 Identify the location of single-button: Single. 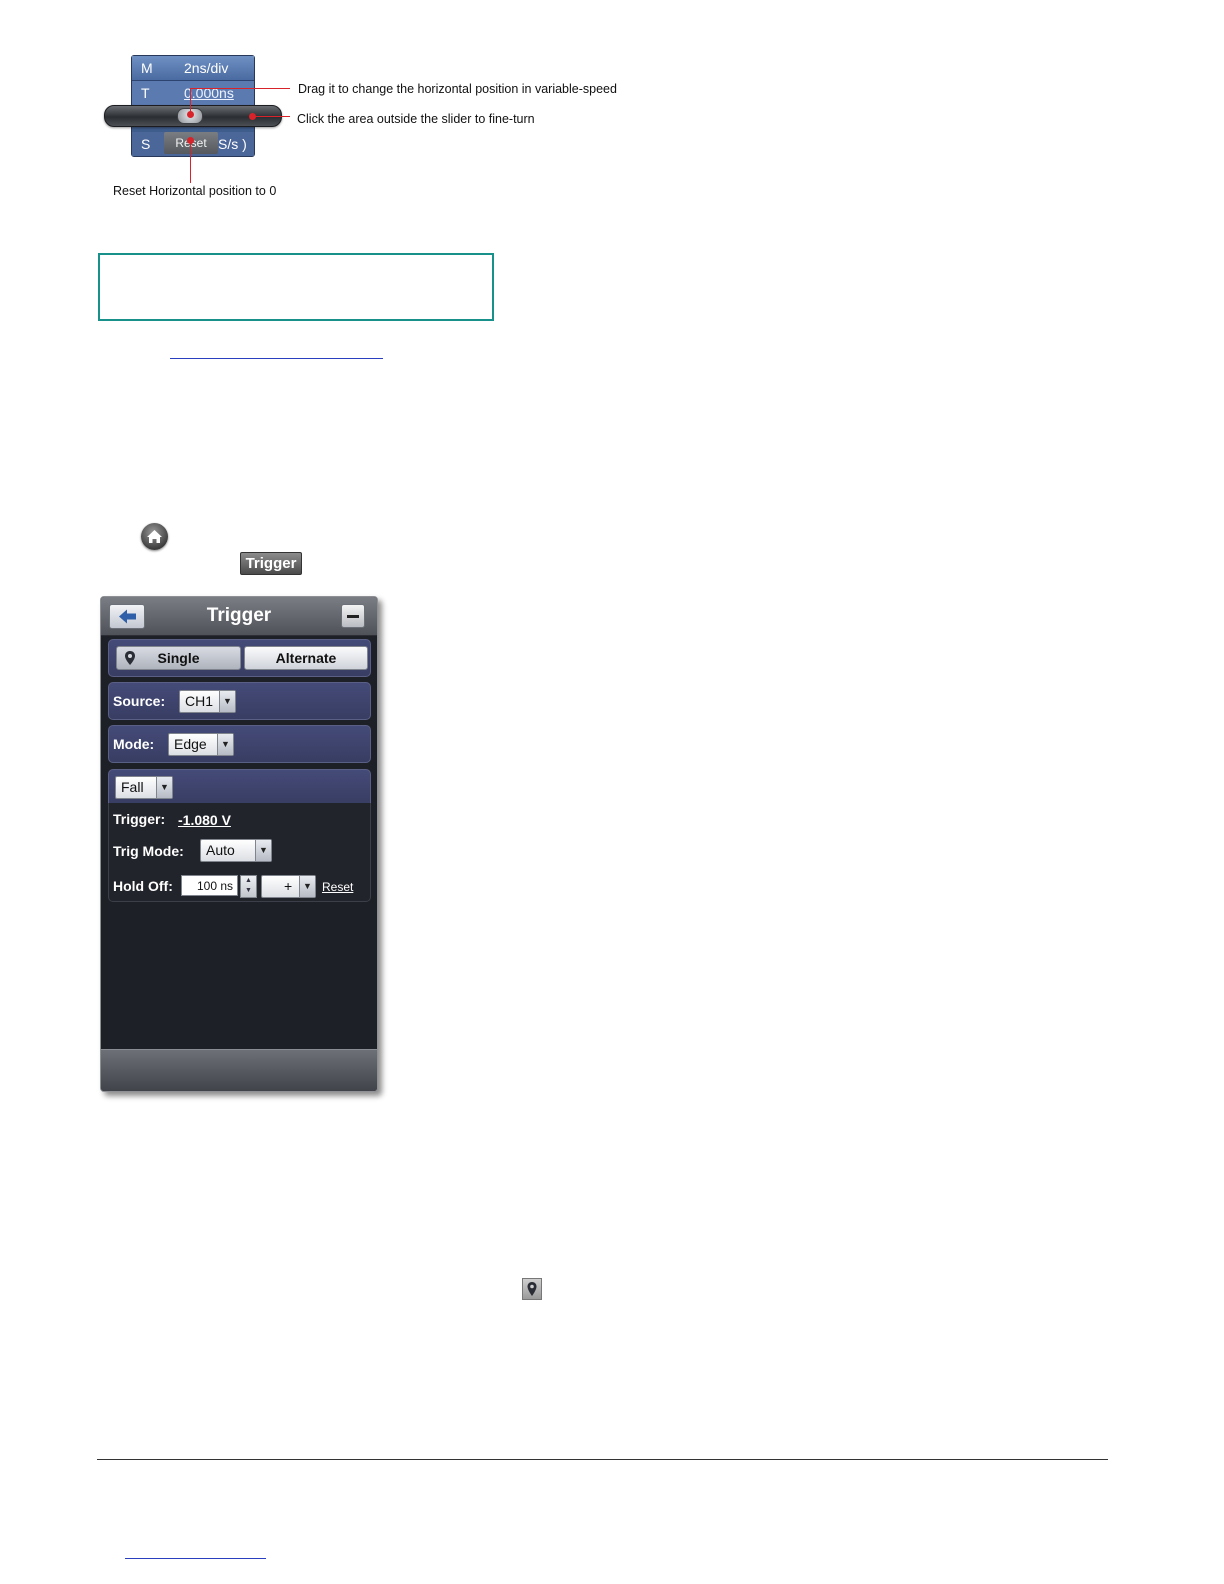
(178, 658).